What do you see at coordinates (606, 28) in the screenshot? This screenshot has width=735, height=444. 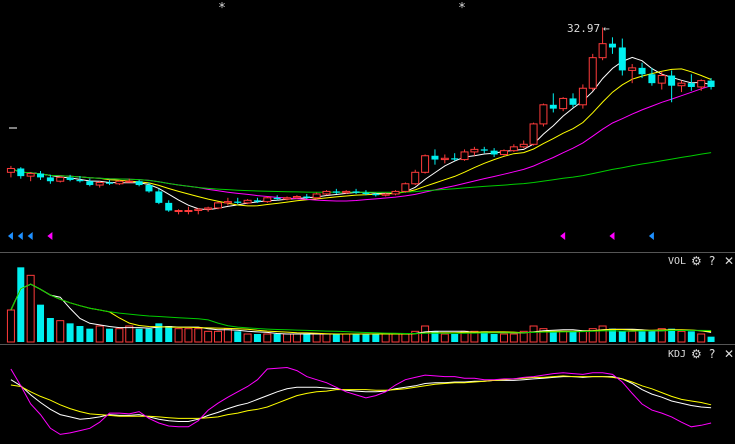 I see `max-price-arrow: ←` at bounding box center [606, 28].